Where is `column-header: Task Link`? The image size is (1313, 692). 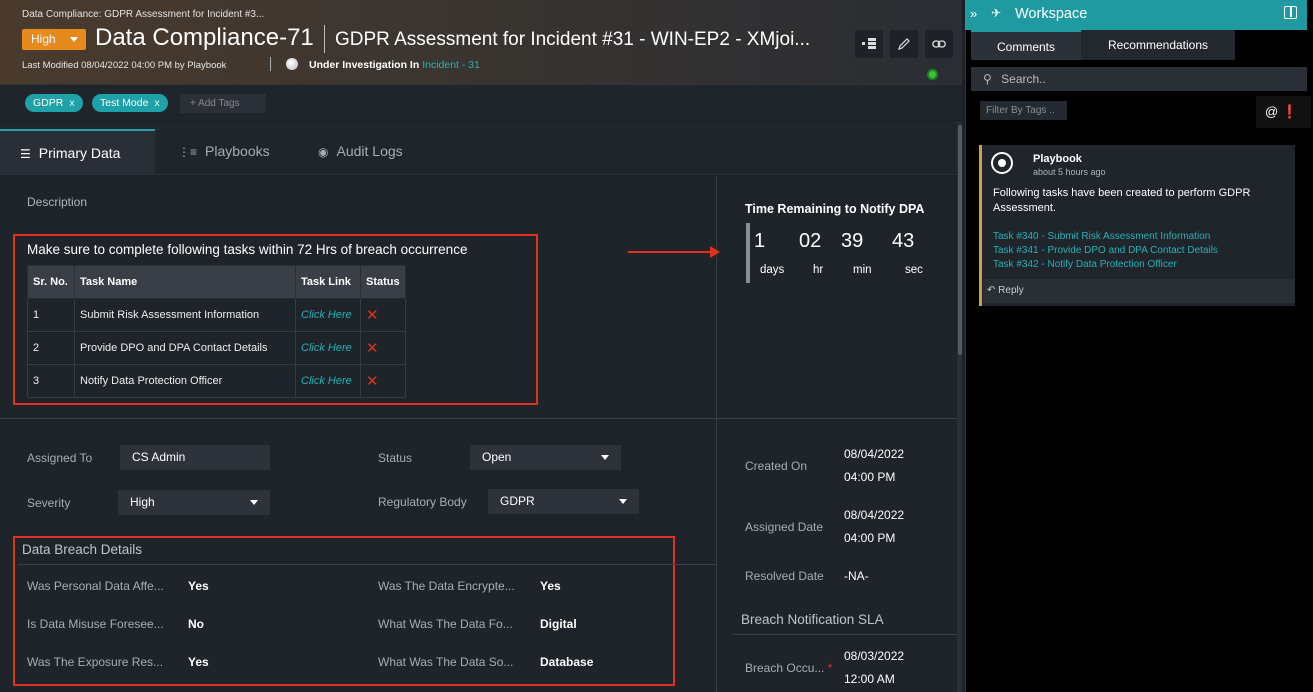
column-header: Task Link is located at coordinates (328, 282).